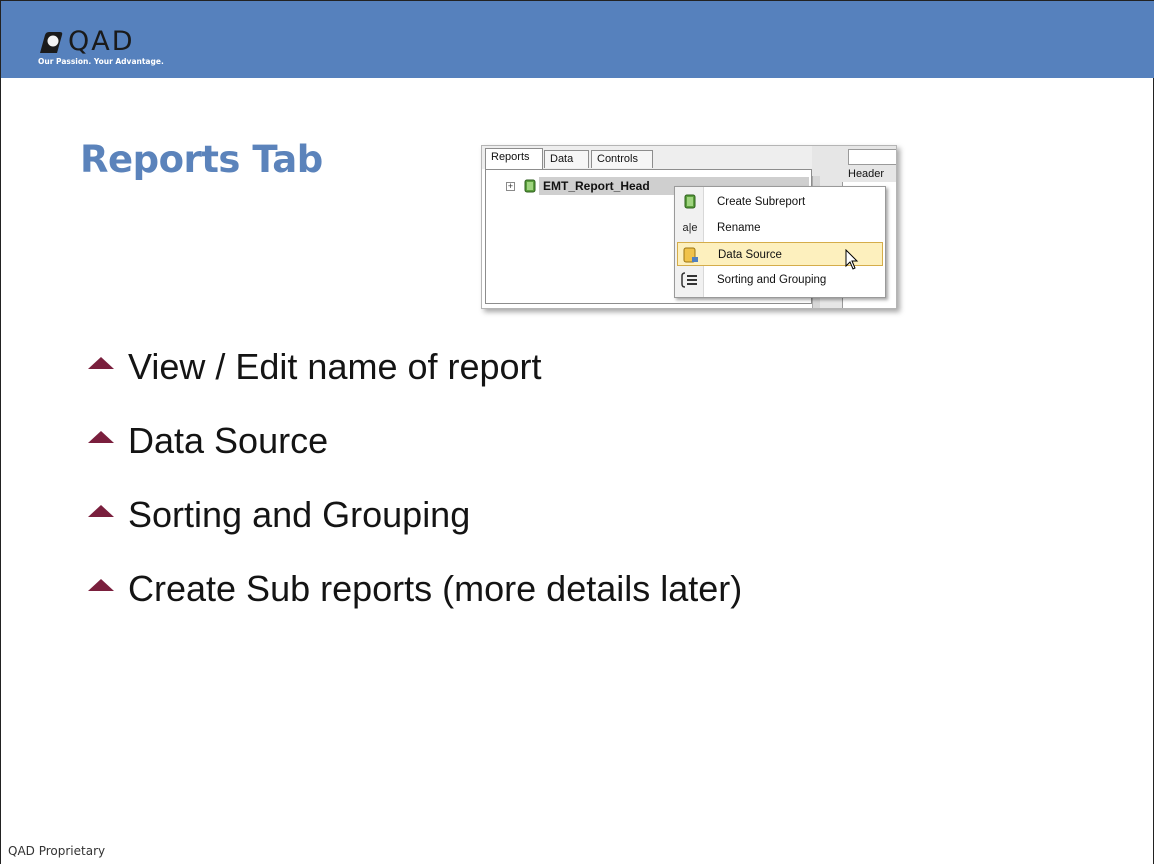 The height and width of the screenshot is (865, 1155). What do you see at coordinates (689, 280) in the screenshot?
I see `sorting-grouping-icon` at bounding box center [689, 280].